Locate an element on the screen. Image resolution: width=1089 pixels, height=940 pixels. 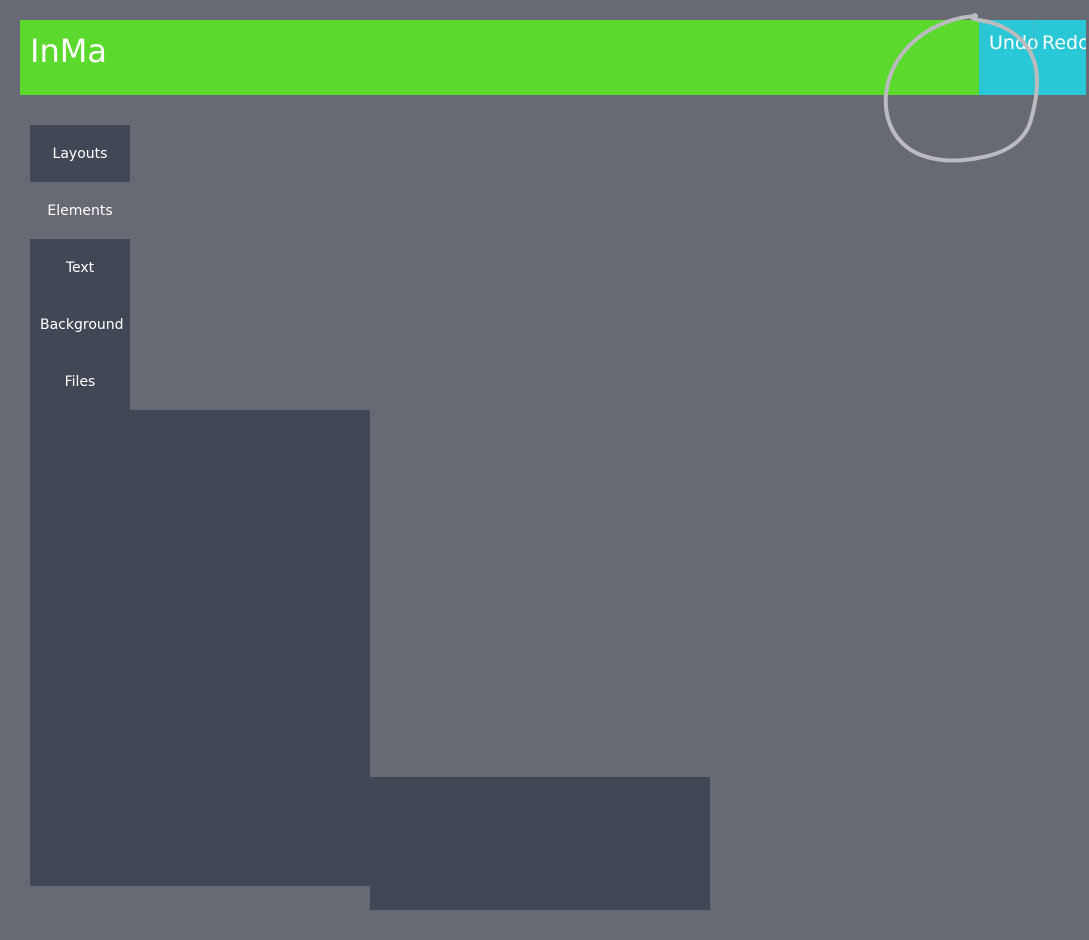
sidebar-item-elements: Elements is located at coordinates (80, 210).